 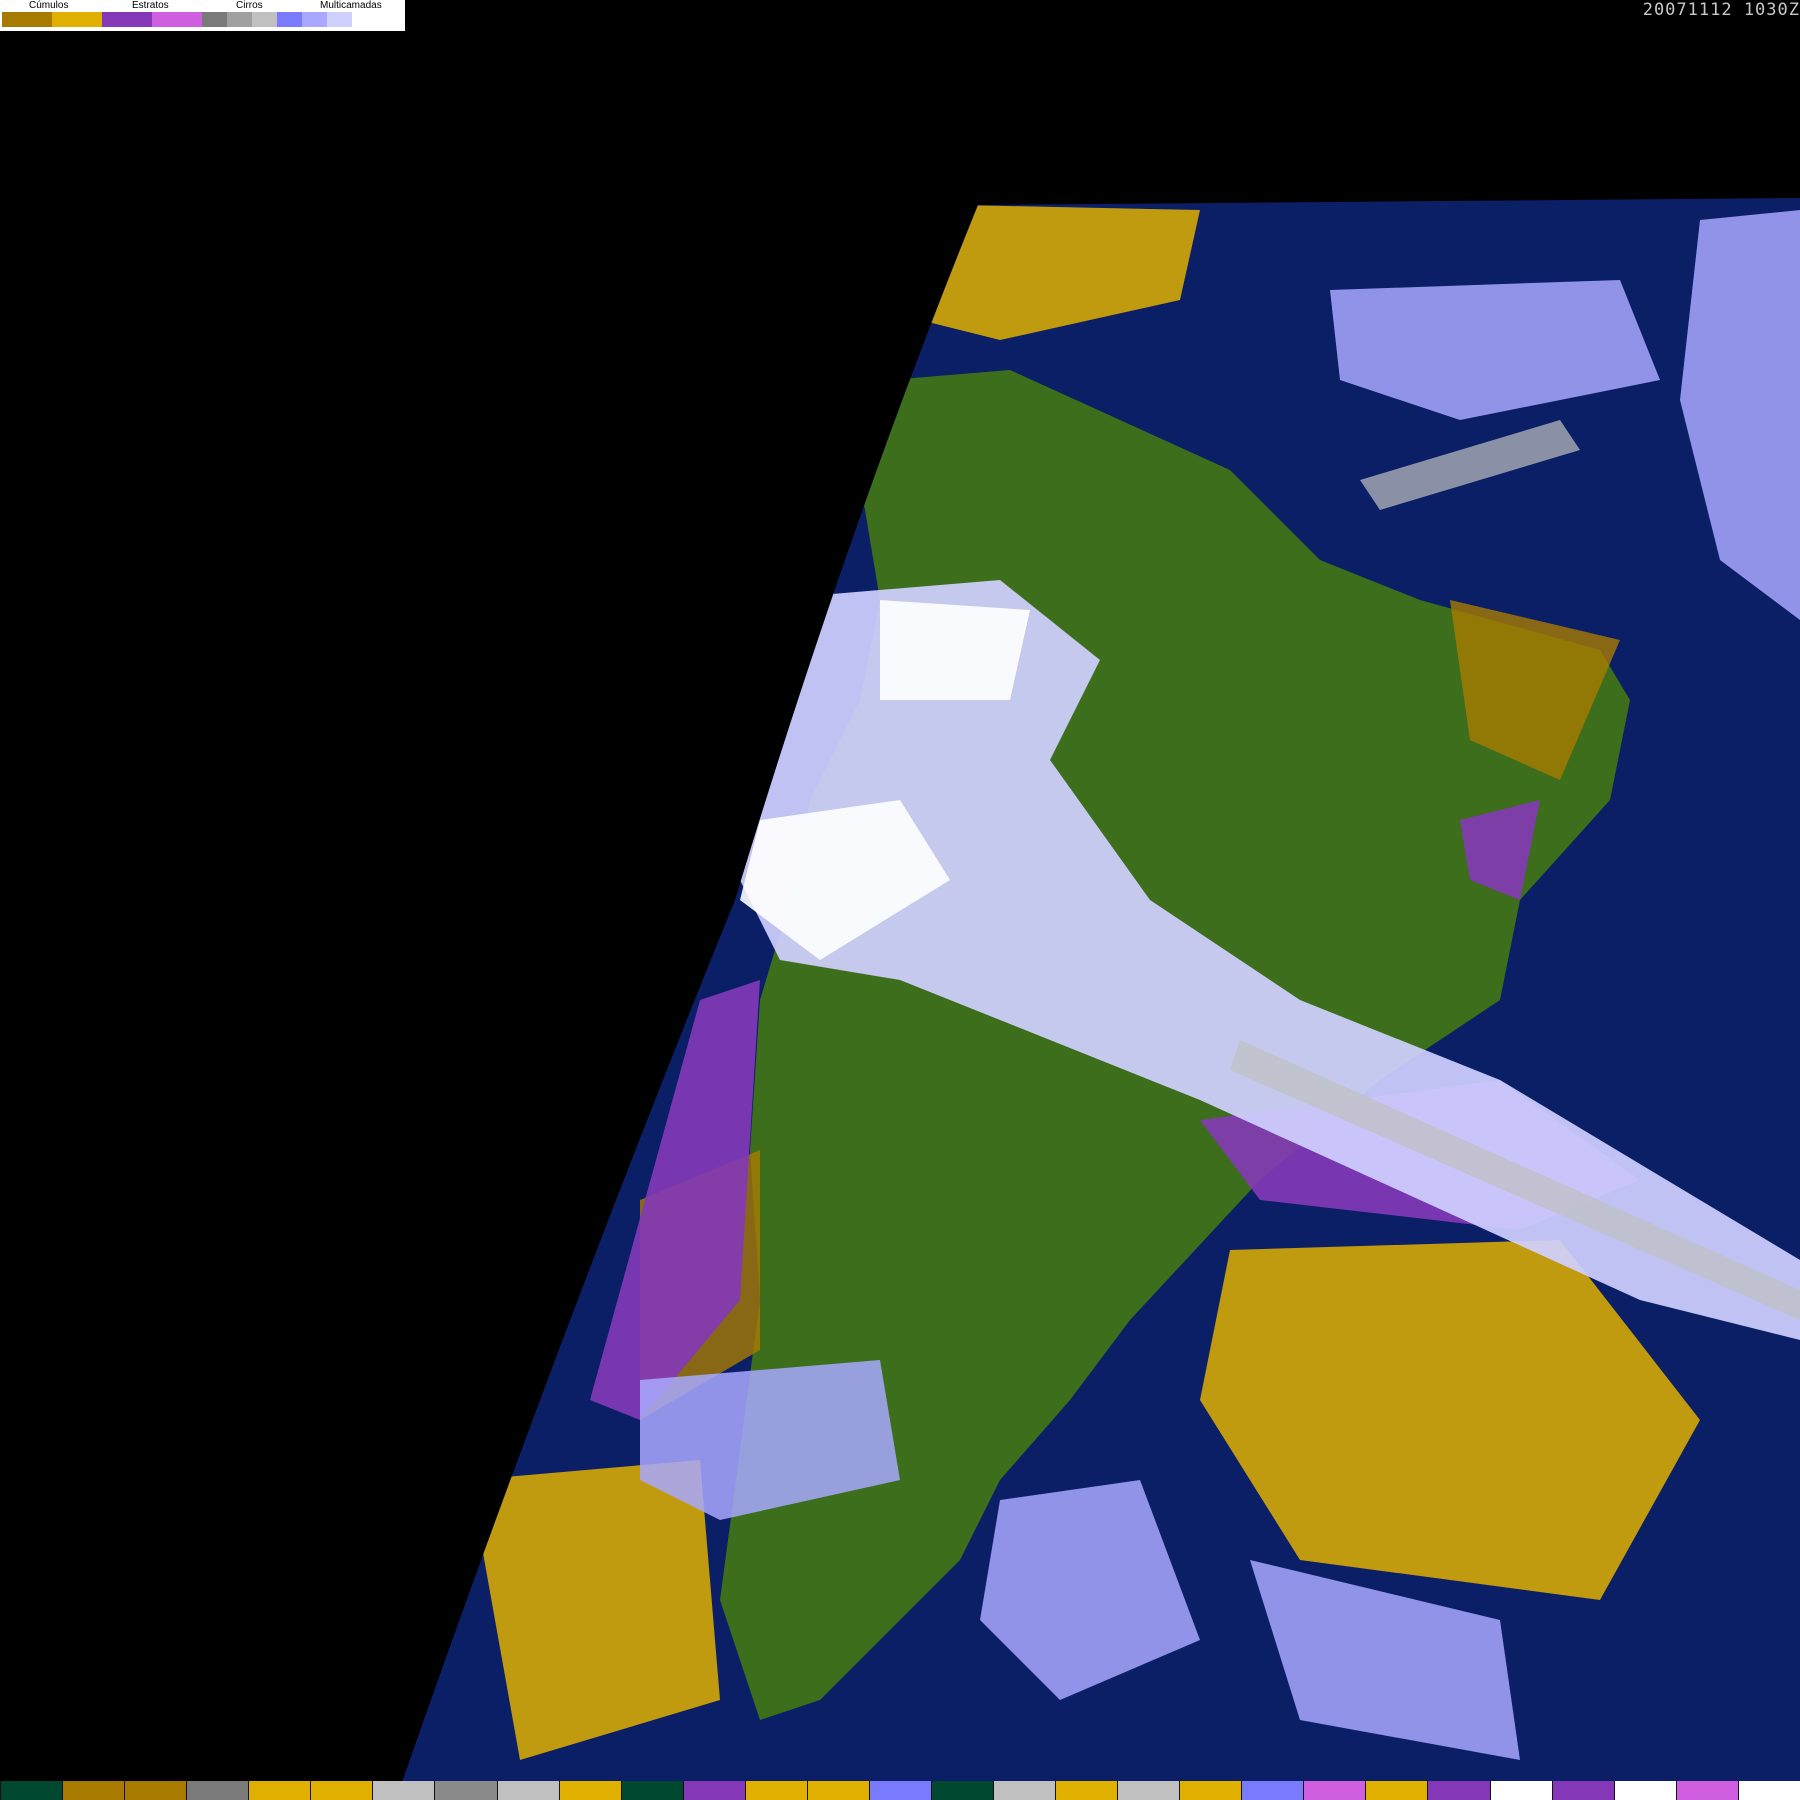 What do you see at coordinates (351, 5) in the screenshot?
I see `legend-label-multilayer: Multicamadas` at bounding box center [351, 5].